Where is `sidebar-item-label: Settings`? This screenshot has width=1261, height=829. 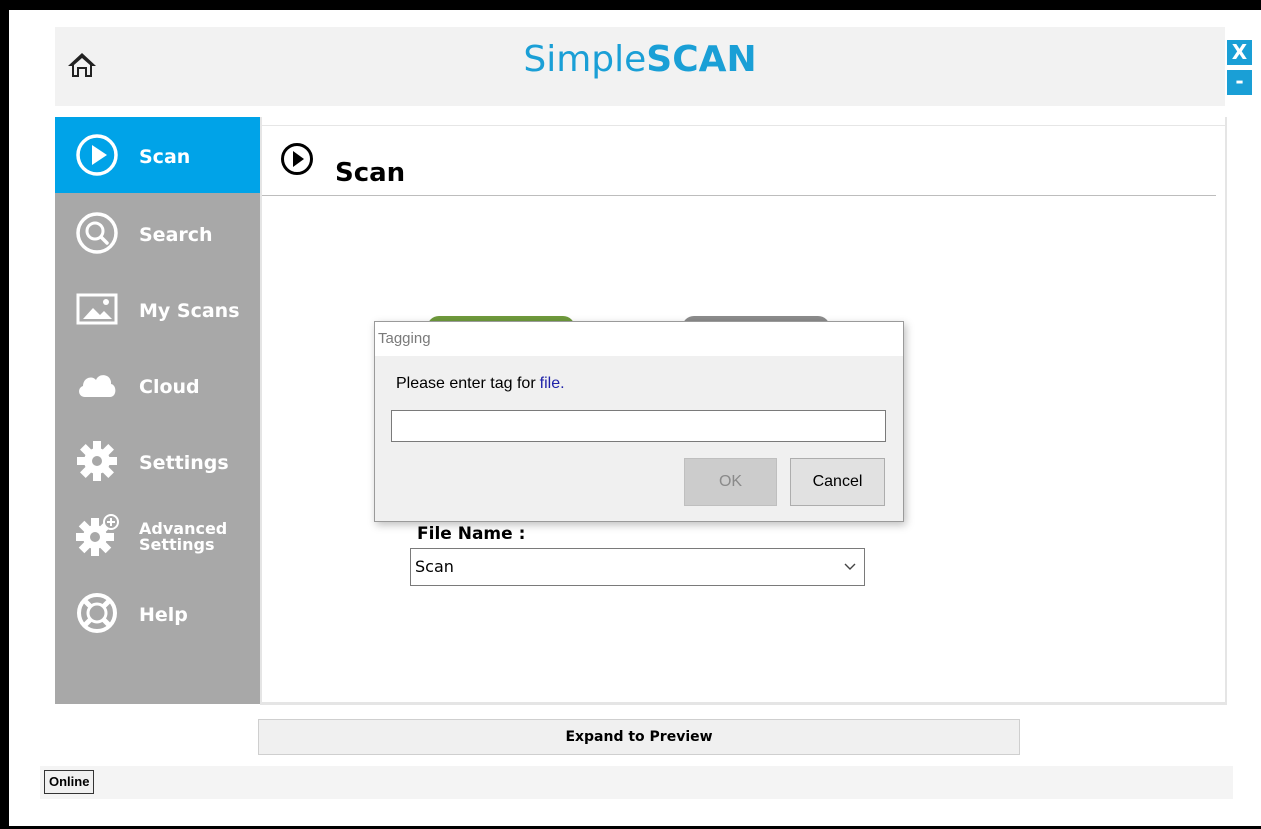 sidebar-item-label: Settings is located at coordinates (184, 463).